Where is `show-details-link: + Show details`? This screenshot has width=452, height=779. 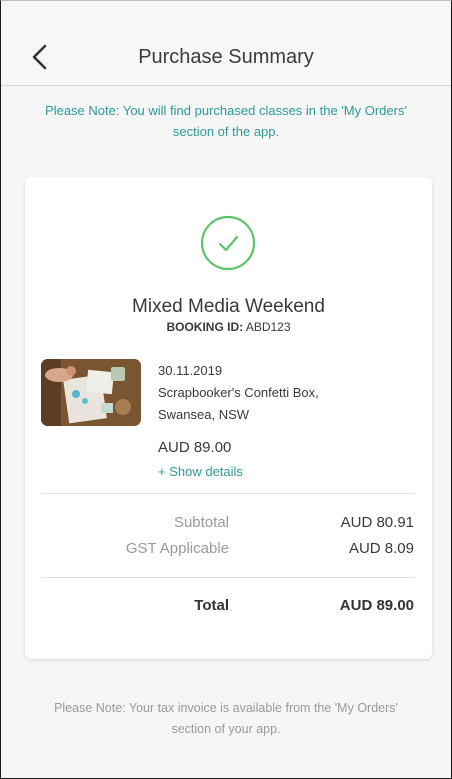
show-details-link: + Show details is located at coordinates (200, 471).